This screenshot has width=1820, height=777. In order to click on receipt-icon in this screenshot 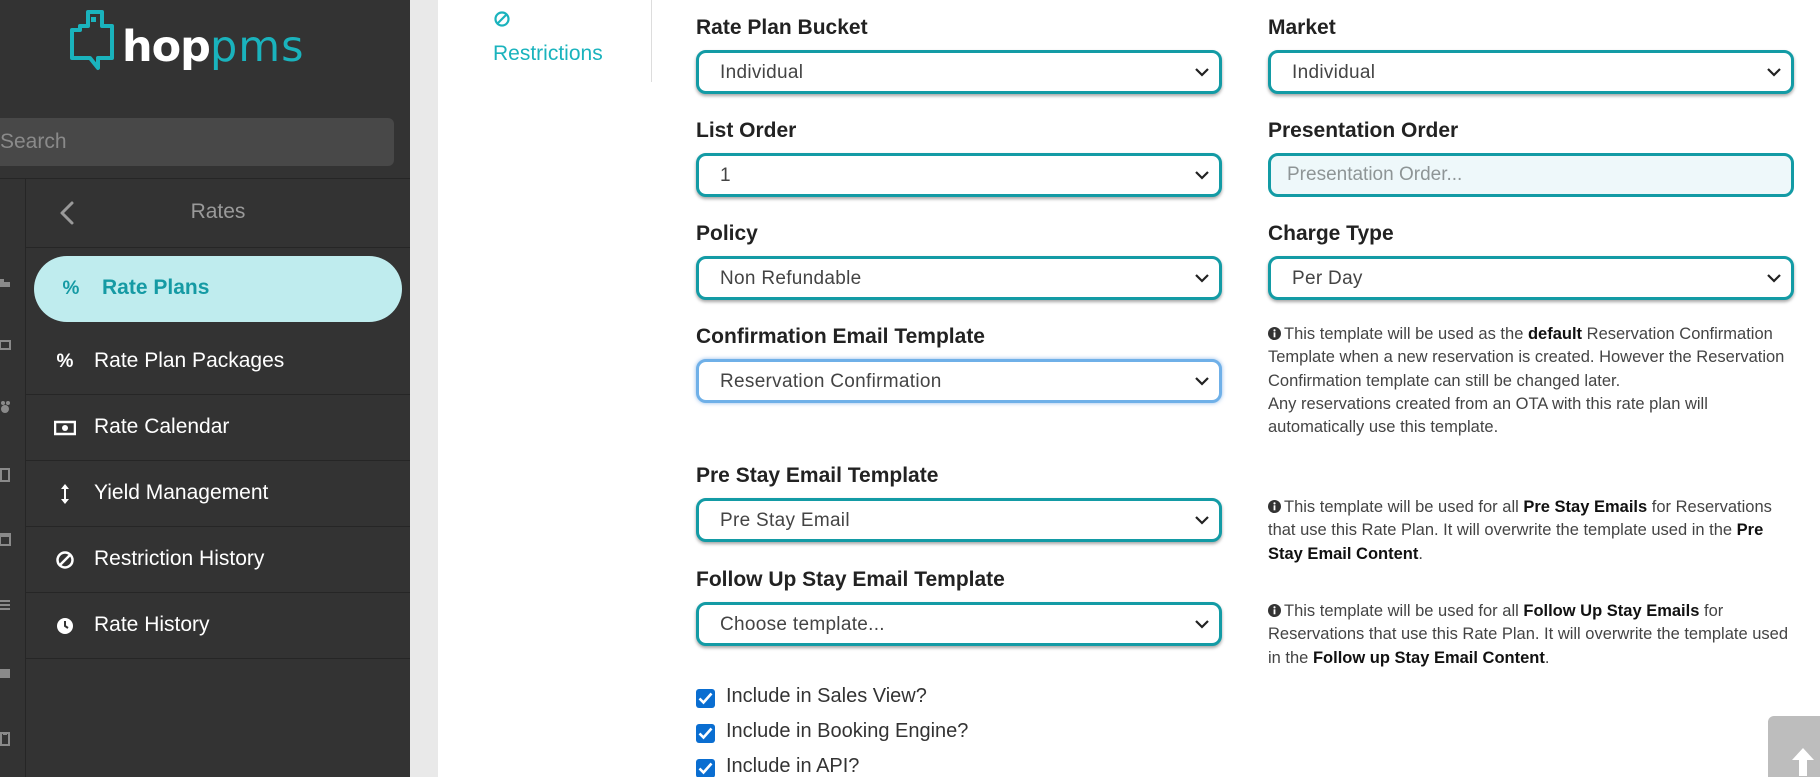, I will do `click(6, 475)`.